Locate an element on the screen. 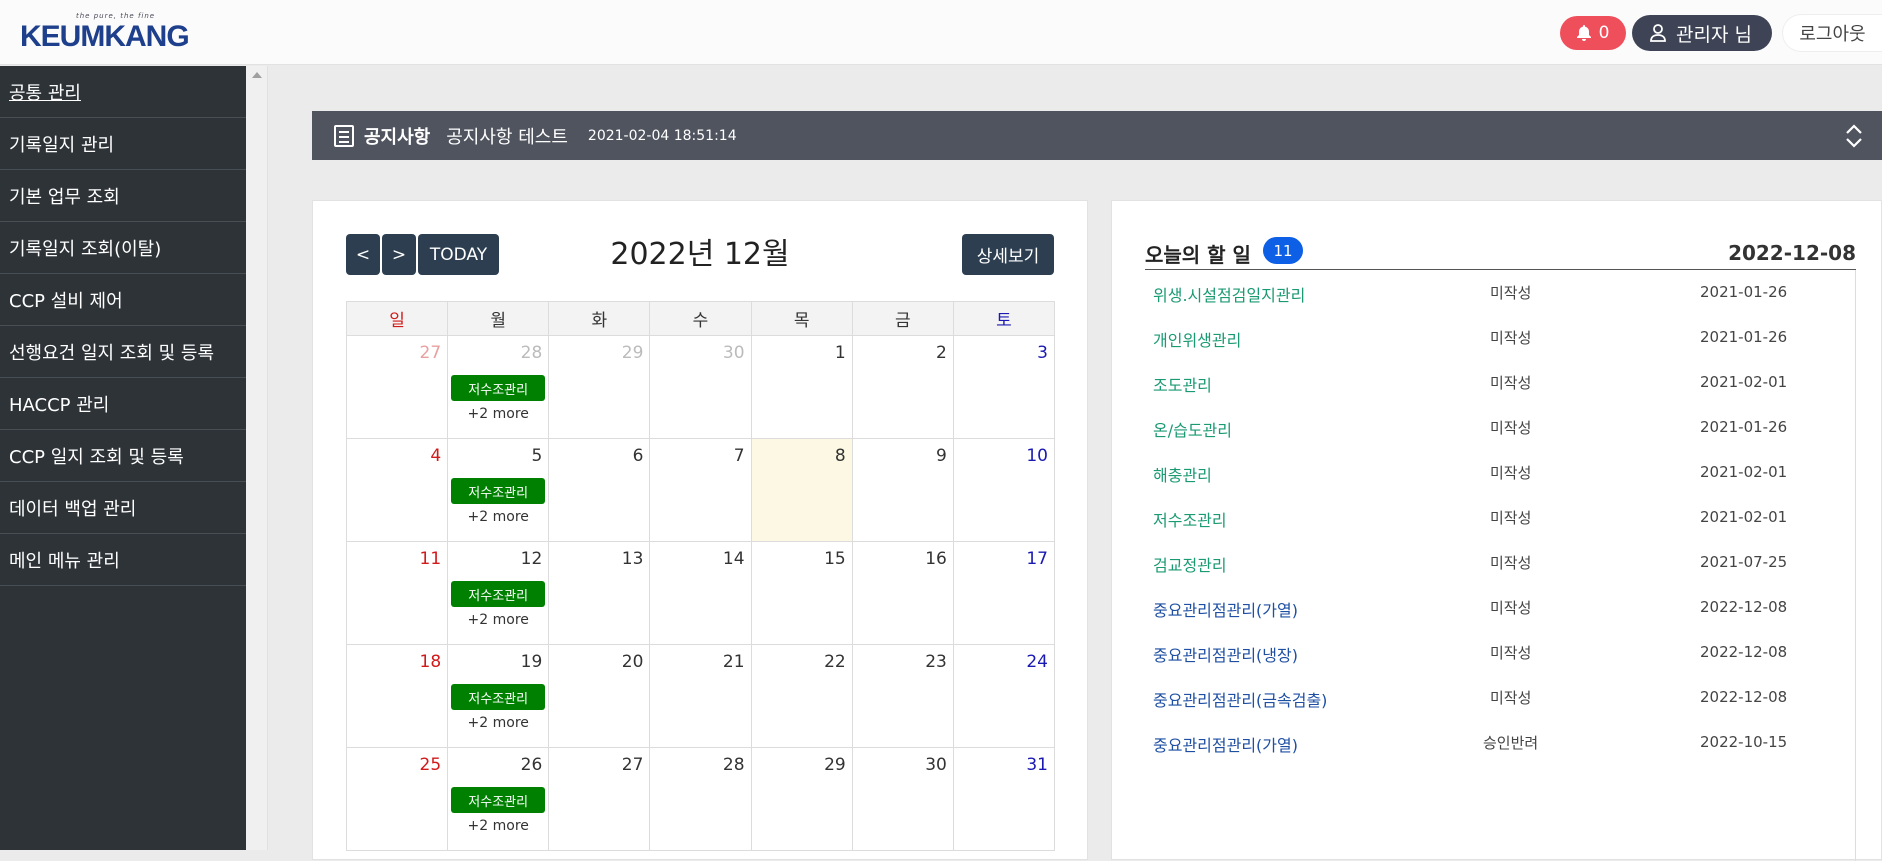 The image size is (1882, 861). calendar-day-cell: 28 is located at coordinates (700, 799).